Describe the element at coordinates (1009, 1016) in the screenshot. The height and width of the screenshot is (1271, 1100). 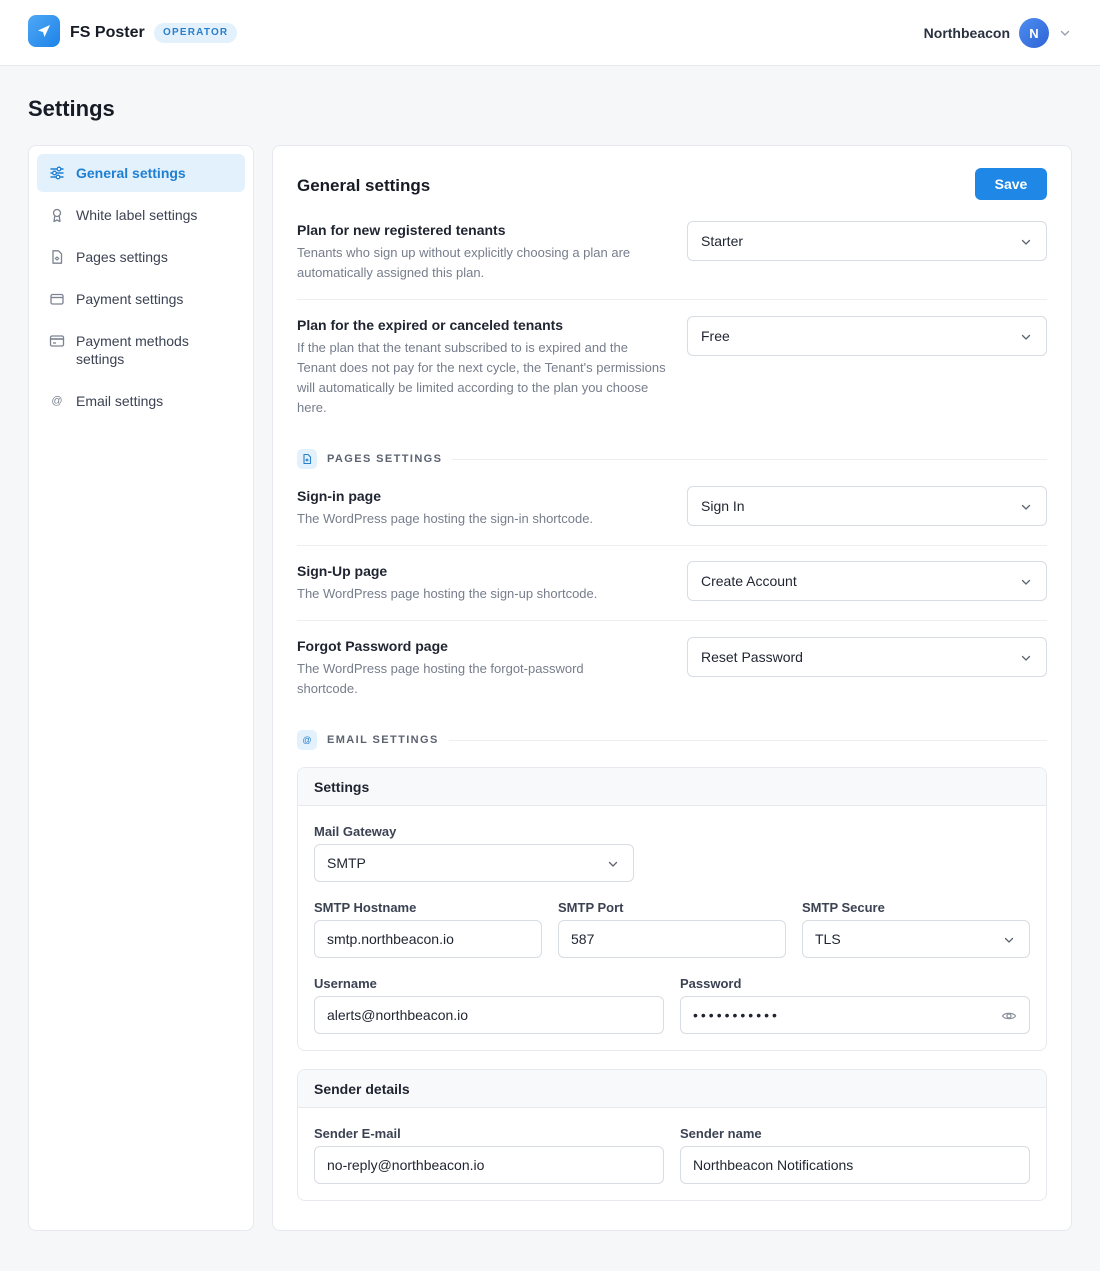
I see `eye-icon` at that location.